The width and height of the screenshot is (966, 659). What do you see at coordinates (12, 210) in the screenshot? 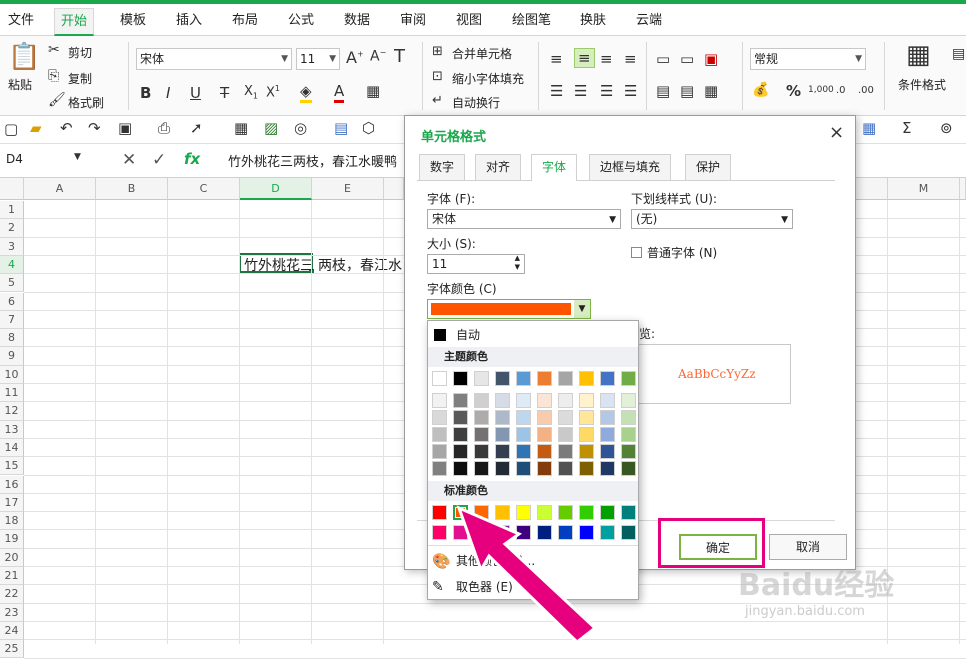
I see `row-header: 1` at bounding box center [12, 210].